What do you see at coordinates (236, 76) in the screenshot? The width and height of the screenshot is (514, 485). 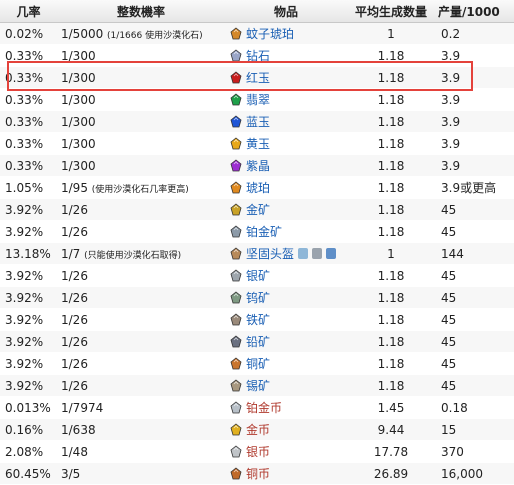 I see `ruby-icon` at bounding box center [236, 76].